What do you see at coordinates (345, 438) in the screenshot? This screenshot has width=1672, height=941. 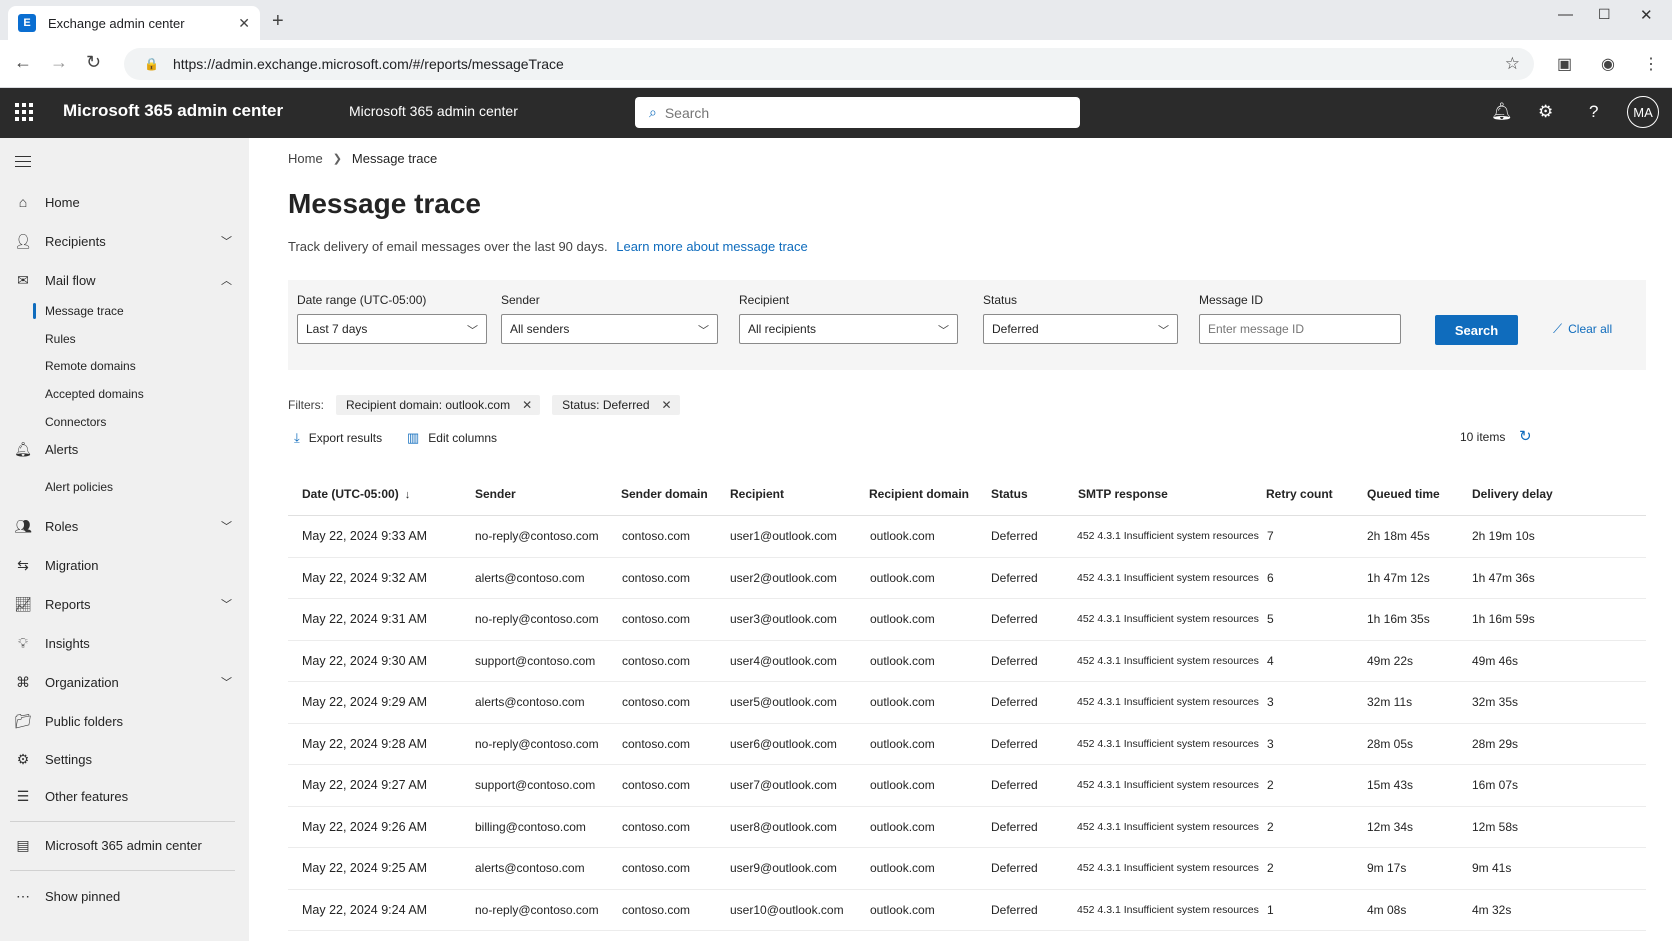 I see `export-results-label: Export results` at bounding box center [345, 438].